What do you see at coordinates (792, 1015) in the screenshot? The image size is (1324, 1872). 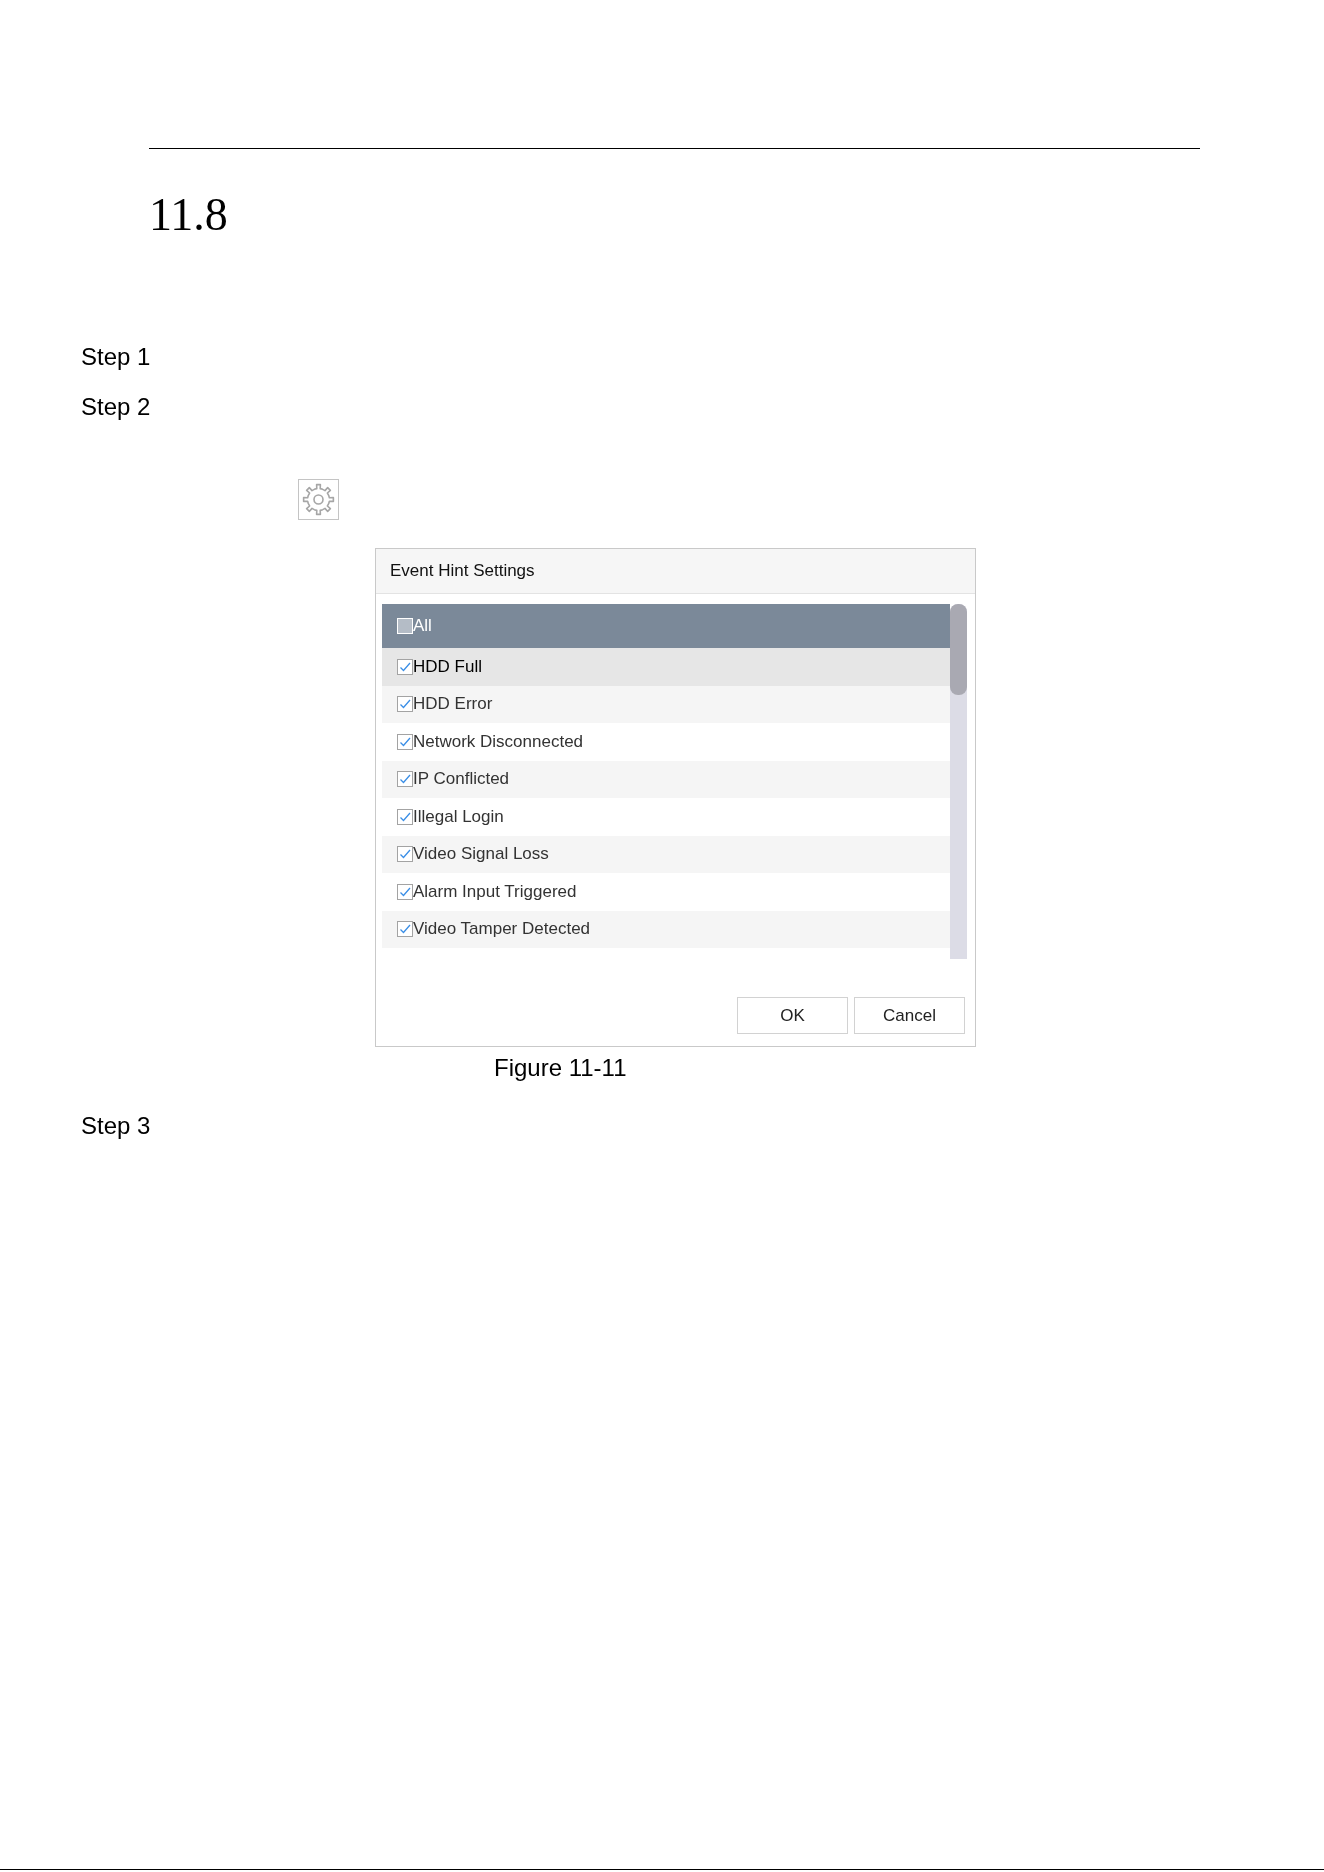 I see `dialog-button: OK` at bounding box center [792, 1015].